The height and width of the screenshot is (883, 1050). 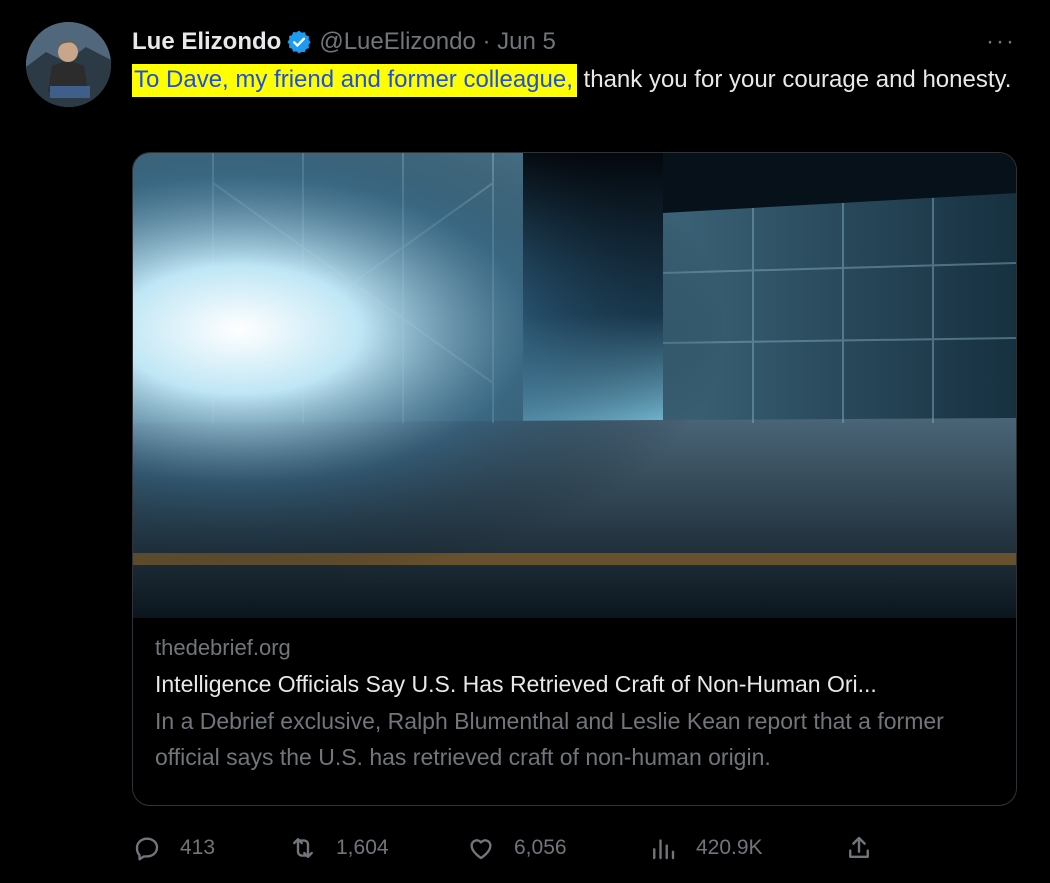 What do you see at coordinates (173, 848) in the screenshot?
I see `reply-button: 413` at bounding box center [173, 848].